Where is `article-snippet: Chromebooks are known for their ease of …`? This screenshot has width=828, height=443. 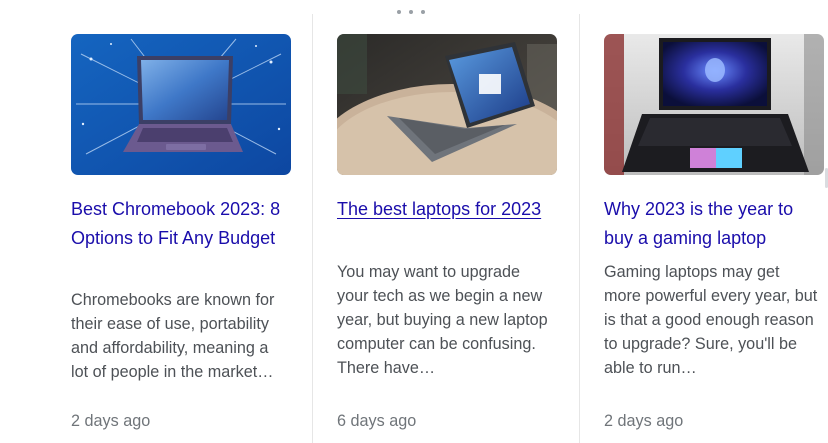 article-snippet: Chromebooks are known for their ease of … is located at coordinates (173, 336).